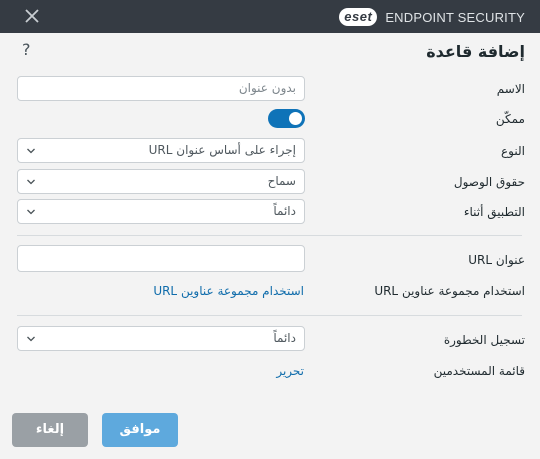  Describe the element at coordinates (161, 211) in the screenshot. I see `apply-during-select: دائماً` at that location.